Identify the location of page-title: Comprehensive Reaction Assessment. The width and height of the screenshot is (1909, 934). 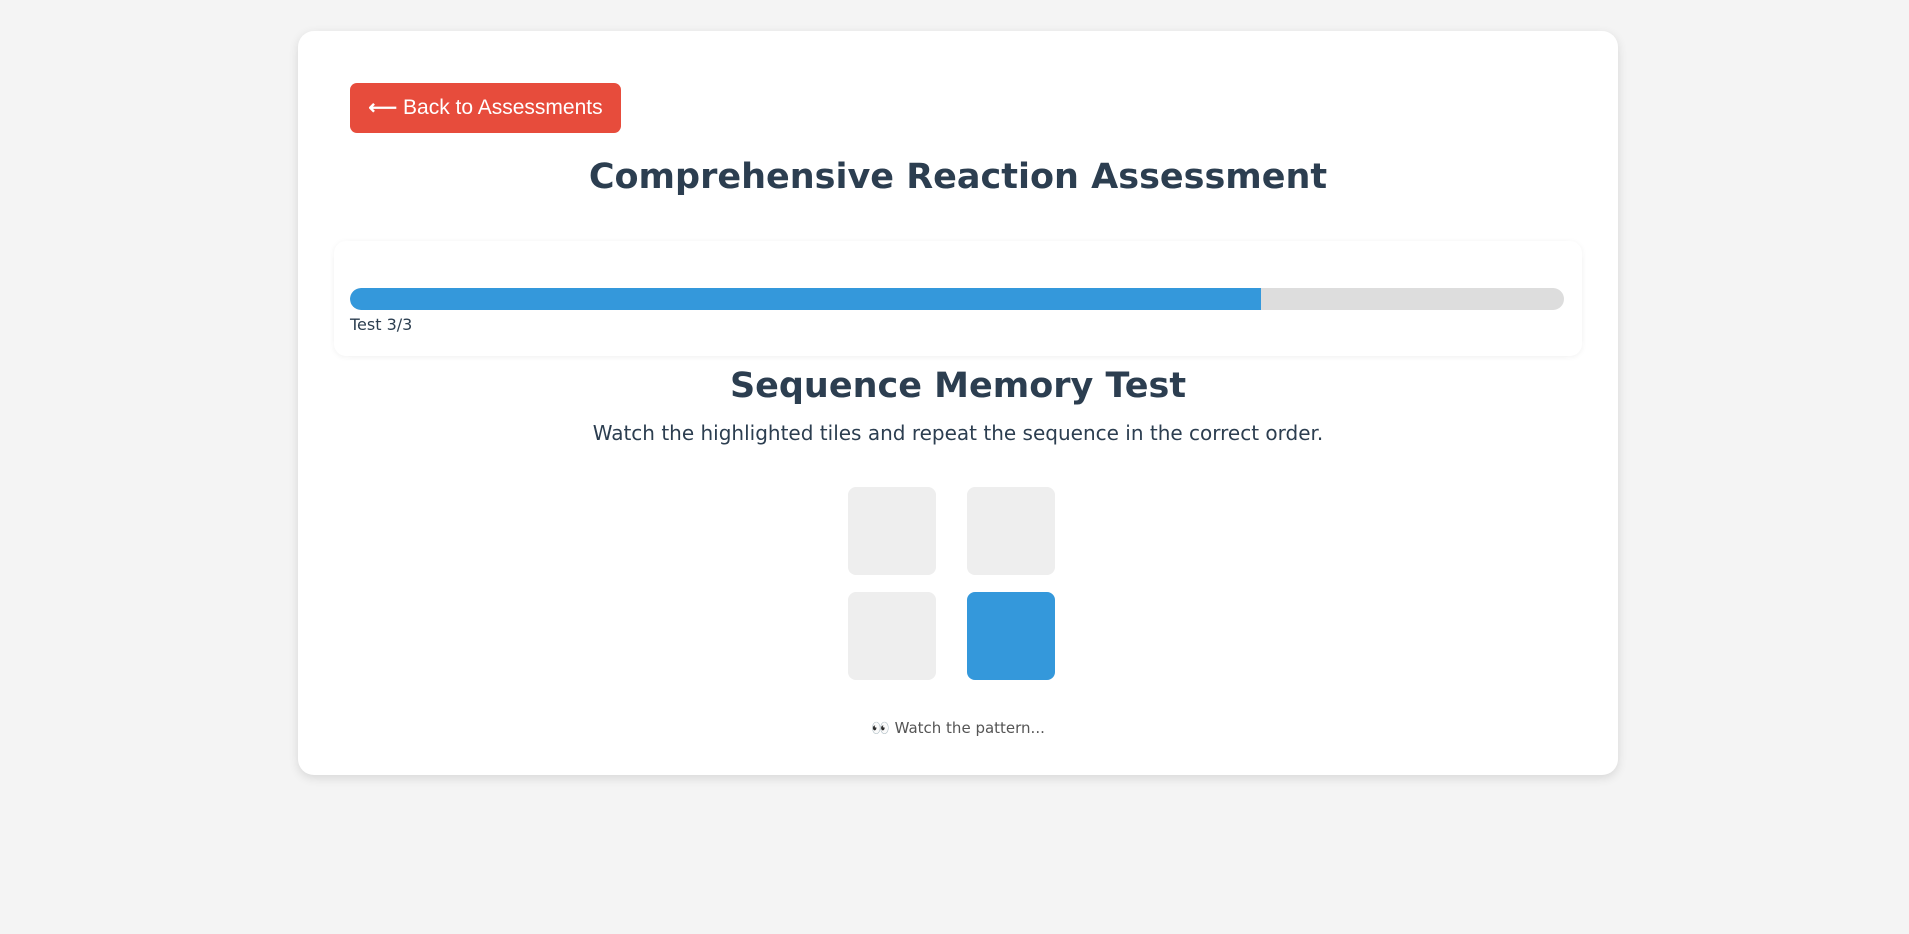
(958, 177).